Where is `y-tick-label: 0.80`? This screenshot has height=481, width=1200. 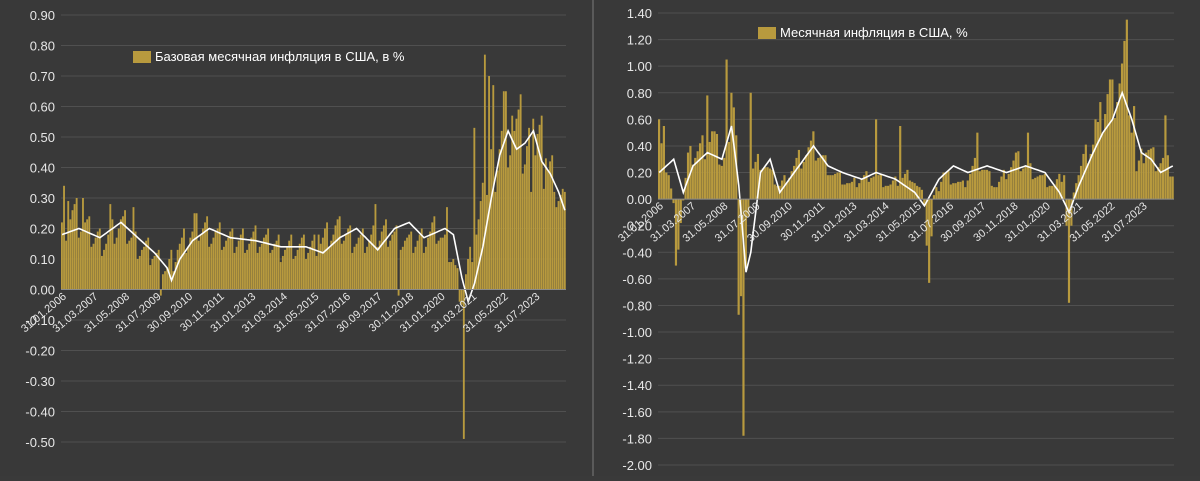 y-tick-label: 0.80 is located at coordinates (639, 93).